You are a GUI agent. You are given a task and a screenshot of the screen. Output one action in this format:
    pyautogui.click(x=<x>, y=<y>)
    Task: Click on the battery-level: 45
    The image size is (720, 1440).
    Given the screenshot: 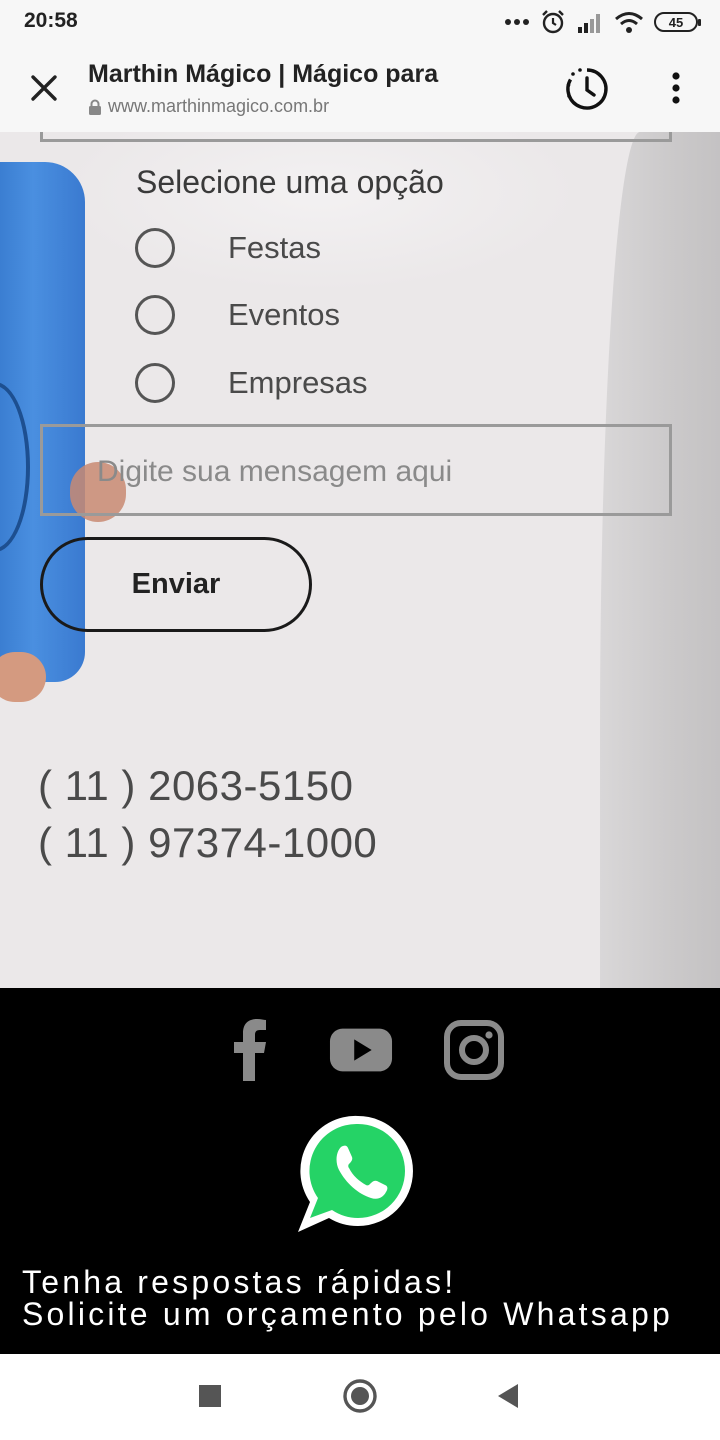 What is the action you would take?
    pyautogui.click(x=676, y=22)
    